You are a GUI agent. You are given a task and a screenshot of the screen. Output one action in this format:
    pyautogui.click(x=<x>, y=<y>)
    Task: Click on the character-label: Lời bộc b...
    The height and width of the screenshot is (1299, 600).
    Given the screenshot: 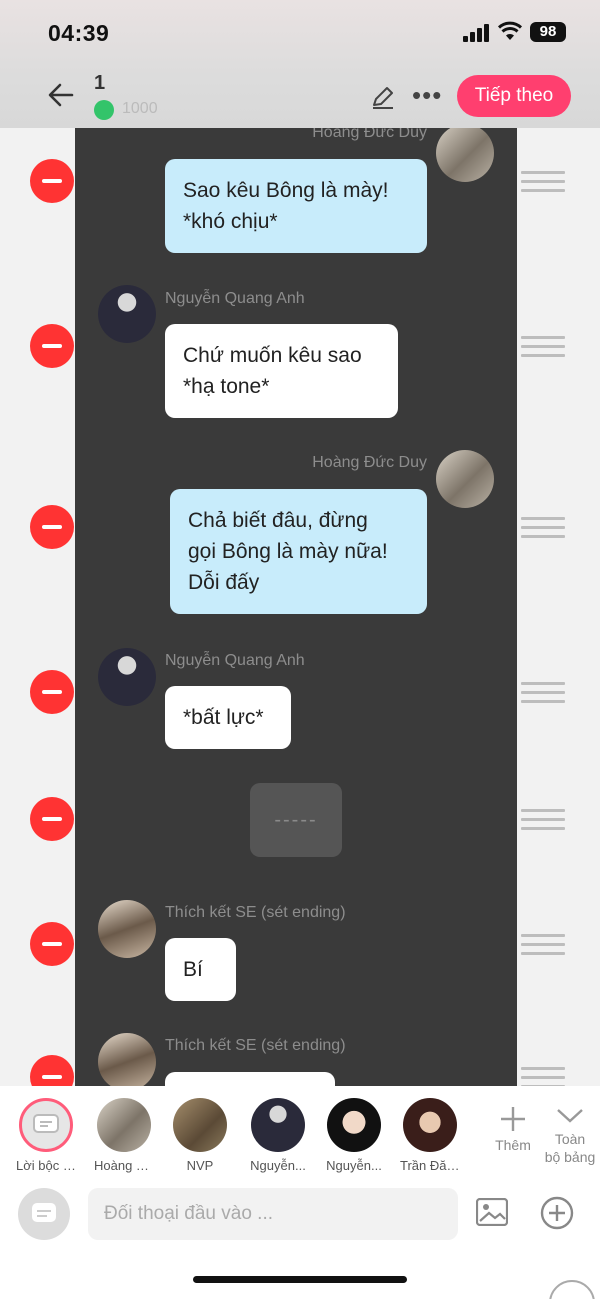 What is the action you would take?
    pyautogui.click(x=46, y=1165)
    